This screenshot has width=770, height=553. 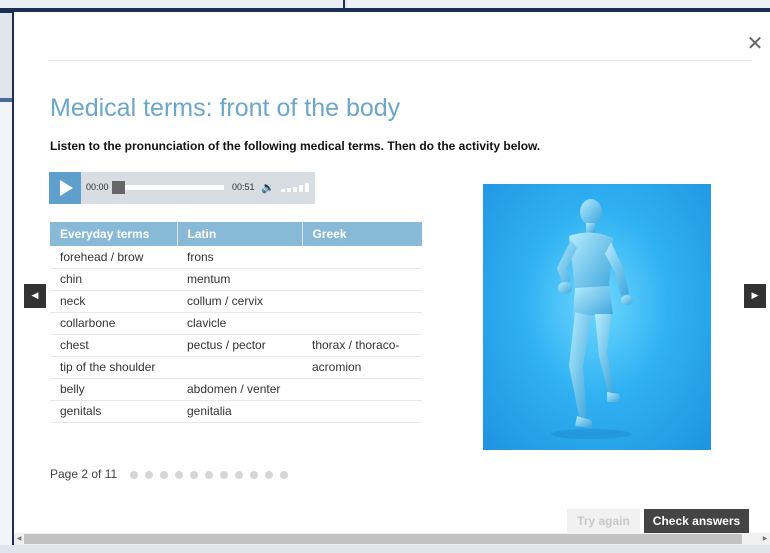 I want to click on cell-everyday: neck, so click(x=113, y=301).